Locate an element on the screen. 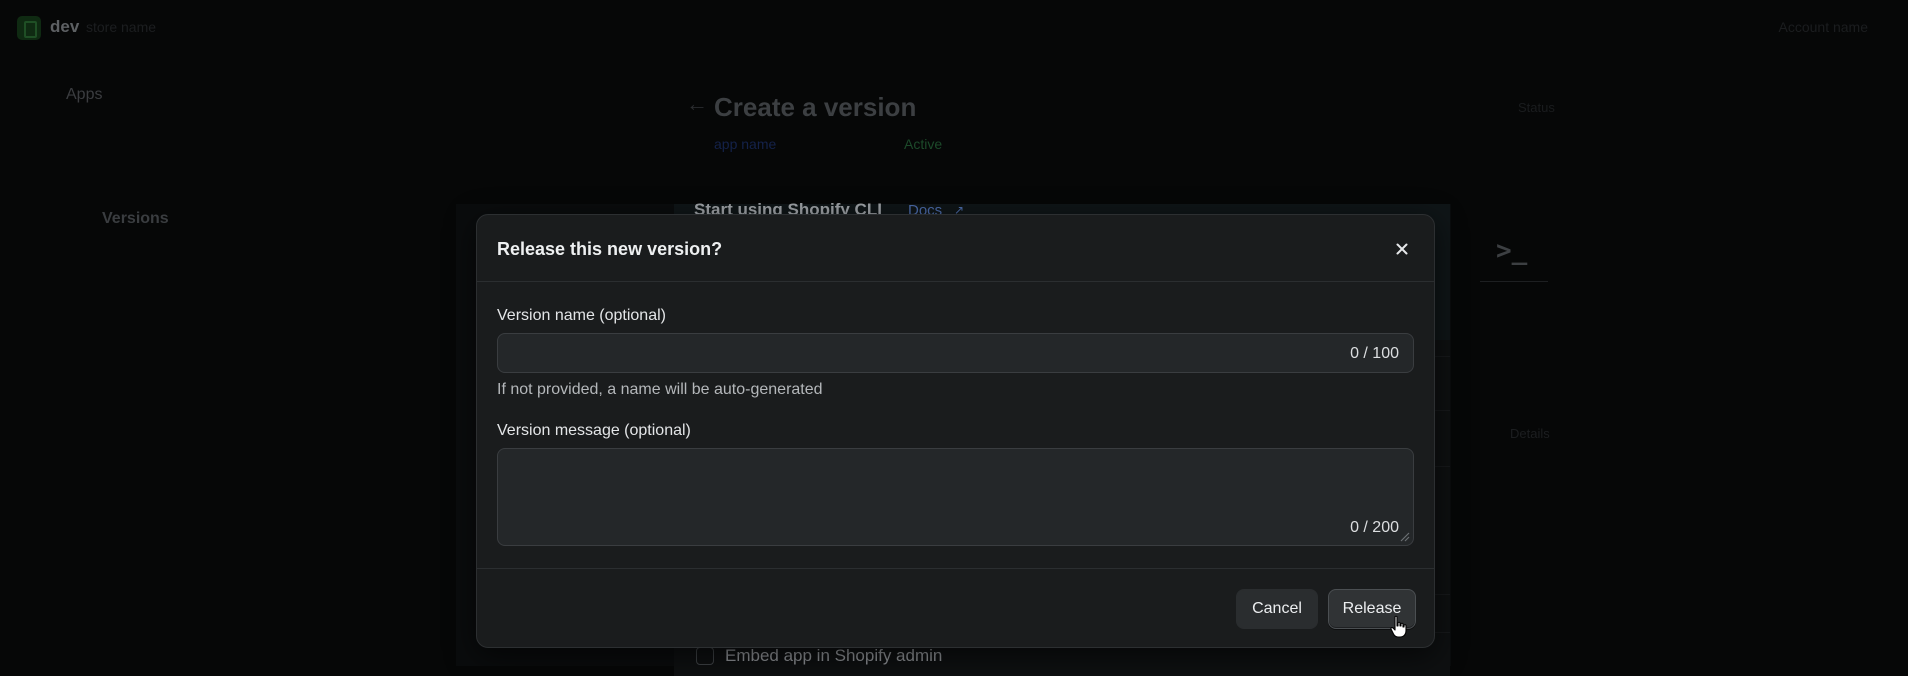  page-title: Create a version is located at coordinates (815, 107).